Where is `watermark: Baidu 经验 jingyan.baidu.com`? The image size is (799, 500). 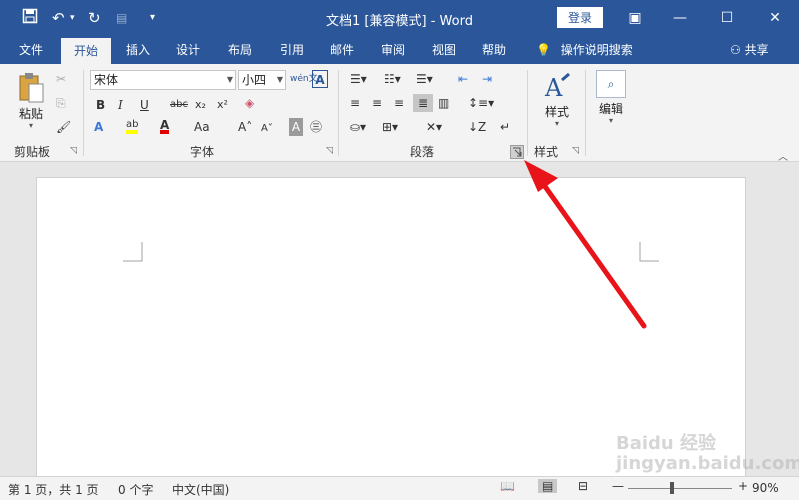
watermark: Baidu 经验 jingyan.baidu.com is located at coordinates (707, 453).